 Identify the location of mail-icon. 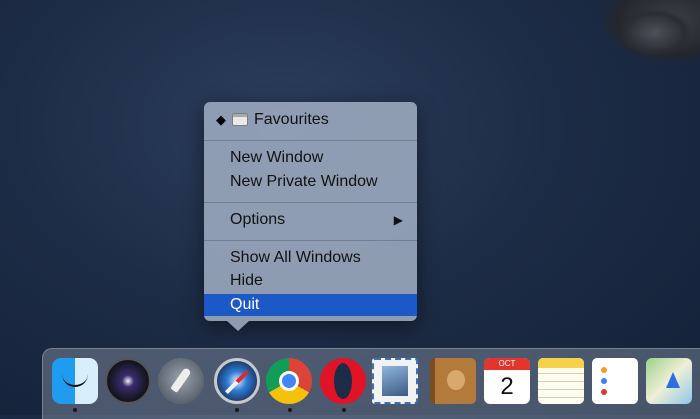
(395, 381).